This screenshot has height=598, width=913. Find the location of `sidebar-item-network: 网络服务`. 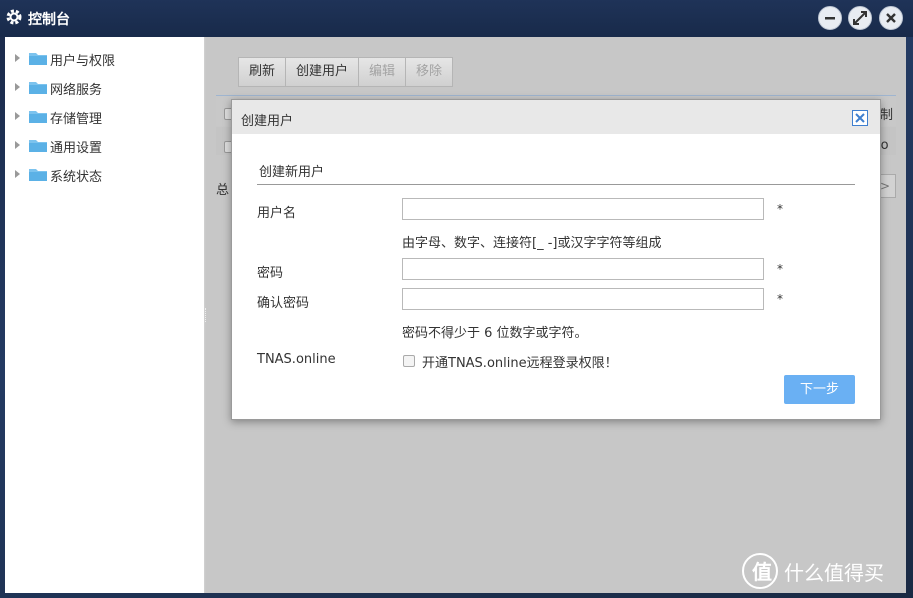

sidebar-item-network: 网络服务 is located at coordinates (104, 88).